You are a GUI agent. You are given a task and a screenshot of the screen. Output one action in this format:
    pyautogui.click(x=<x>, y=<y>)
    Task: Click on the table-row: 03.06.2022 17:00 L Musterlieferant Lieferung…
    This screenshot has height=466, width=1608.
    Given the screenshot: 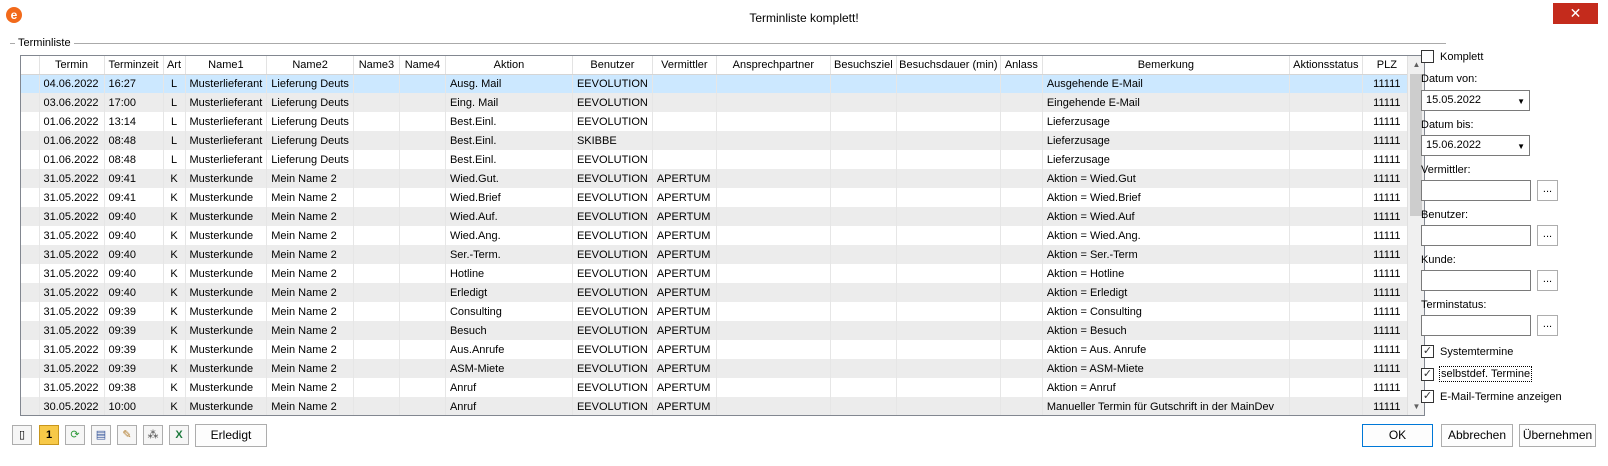 What is the action you would take?
    pyautogui.click(x=716, y=102)
    